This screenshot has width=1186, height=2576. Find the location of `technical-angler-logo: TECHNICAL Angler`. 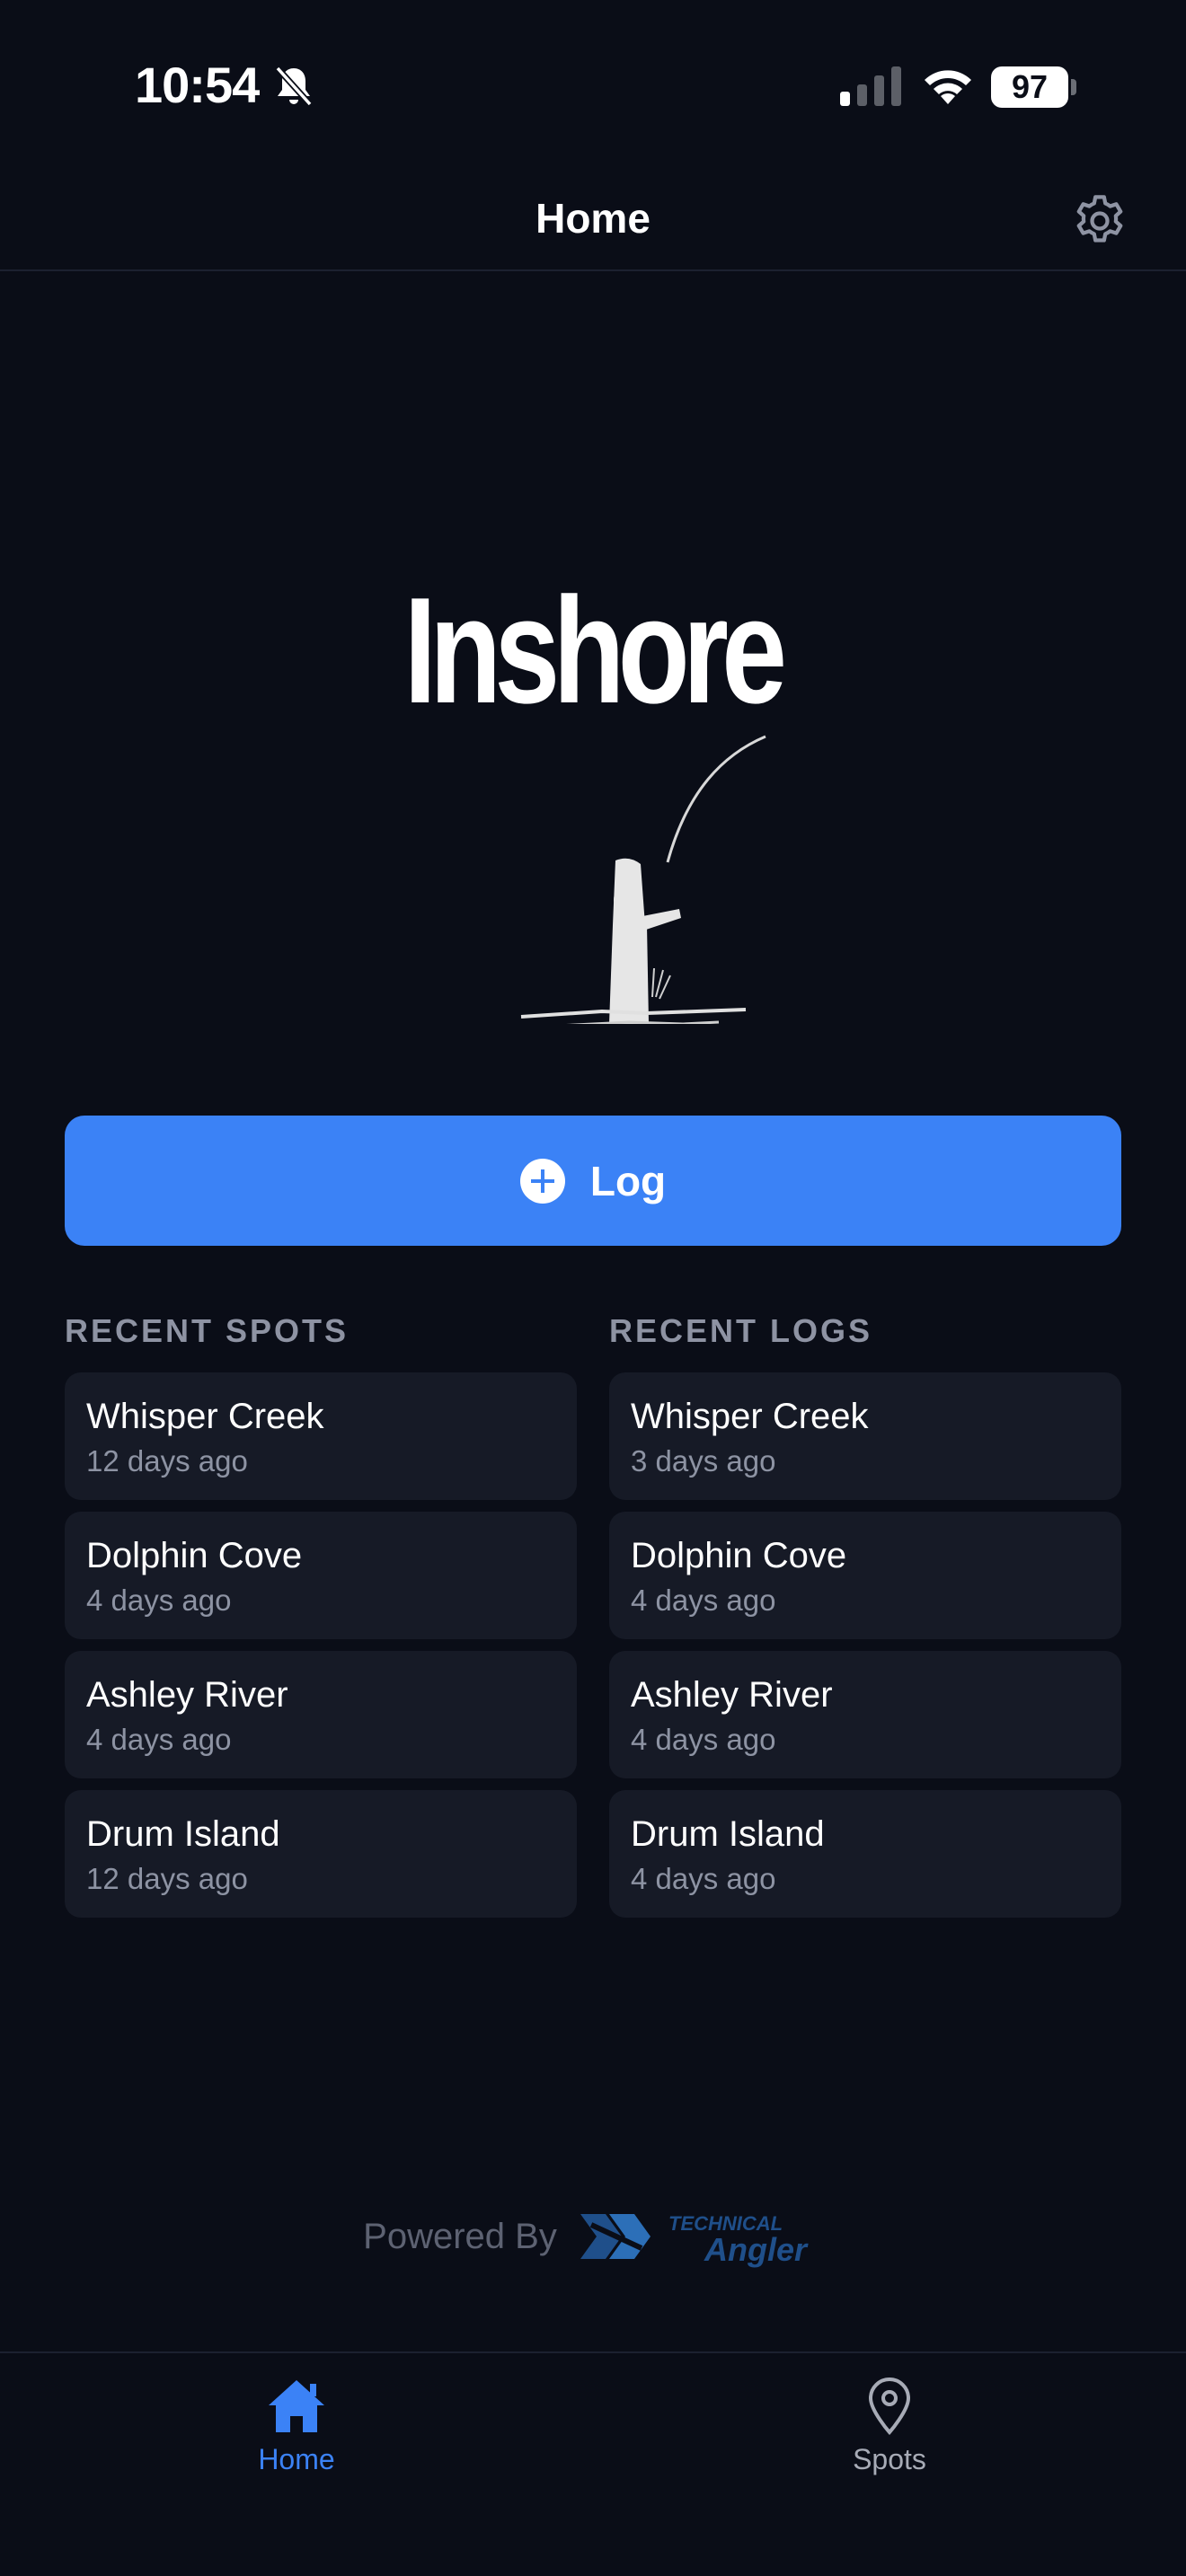

technical-angler-logo: TECHNICAL Angler is located at coordinates (694, 2240).